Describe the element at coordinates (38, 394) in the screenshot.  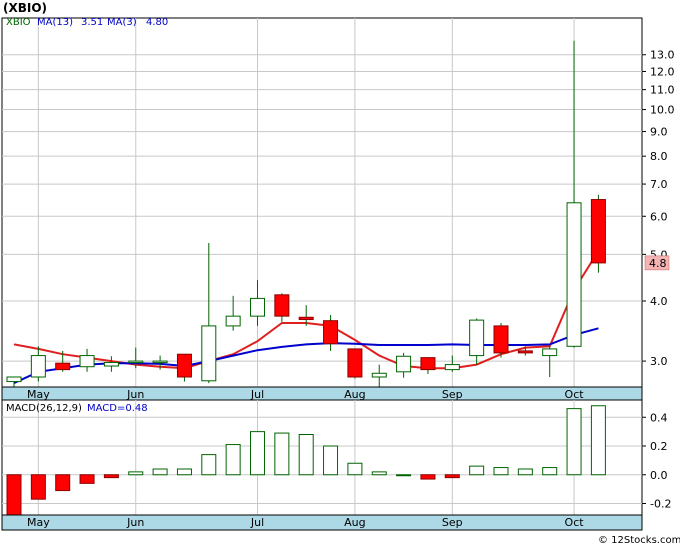
I see `price-x-label: May` at that location.